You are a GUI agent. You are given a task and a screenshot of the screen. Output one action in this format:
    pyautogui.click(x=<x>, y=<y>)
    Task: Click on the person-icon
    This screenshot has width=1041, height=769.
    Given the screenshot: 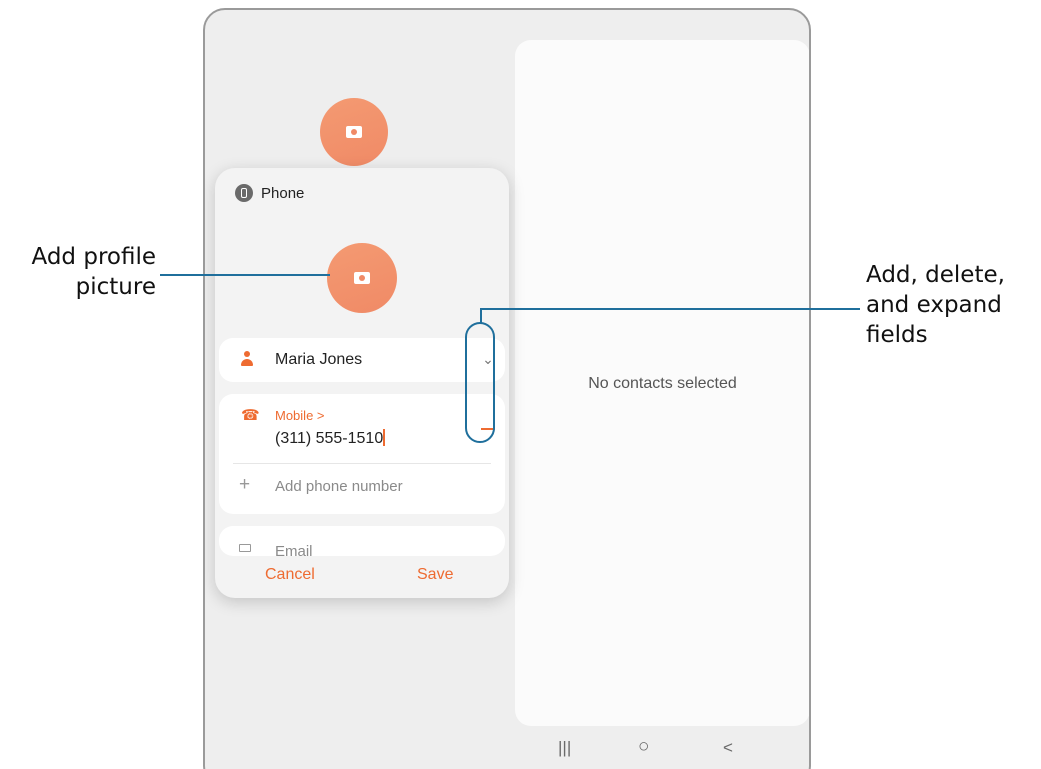 What is the action you would take?
    pyautogui.click(x=247, y=359)
    